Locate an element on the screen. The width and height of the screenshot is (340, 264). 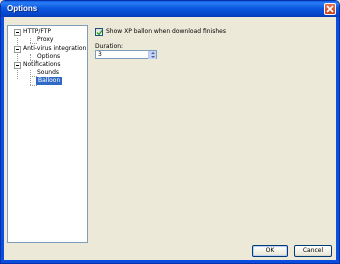
duration-label: Duration: is located at coordinates (109, 46).